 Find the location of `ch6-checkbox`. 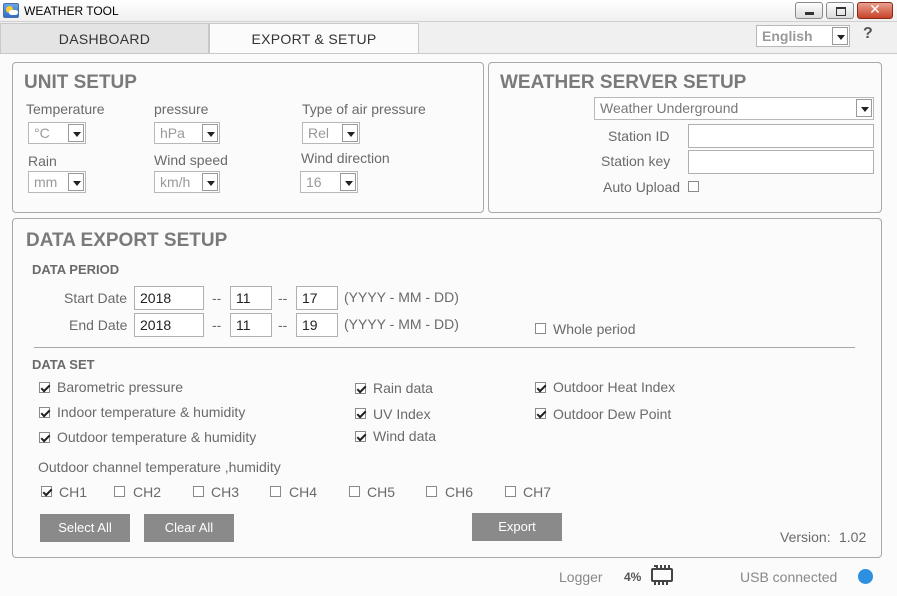

ch6-checkbox is located at coordinates (431, 491).